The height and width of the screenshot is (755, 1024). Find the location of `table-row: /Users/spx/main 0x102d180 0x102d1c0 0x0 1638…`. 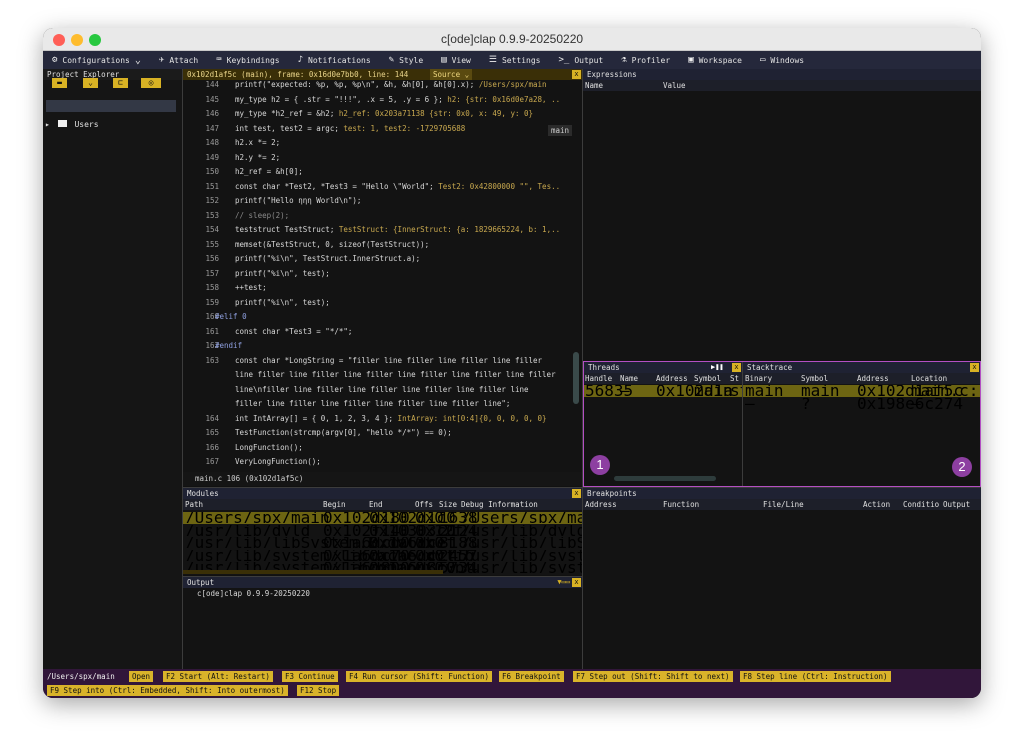

table-row: /Users/spx/main 0x102d180 0x102d1c0 0x0 1638… is located at coordinates (382, 518).